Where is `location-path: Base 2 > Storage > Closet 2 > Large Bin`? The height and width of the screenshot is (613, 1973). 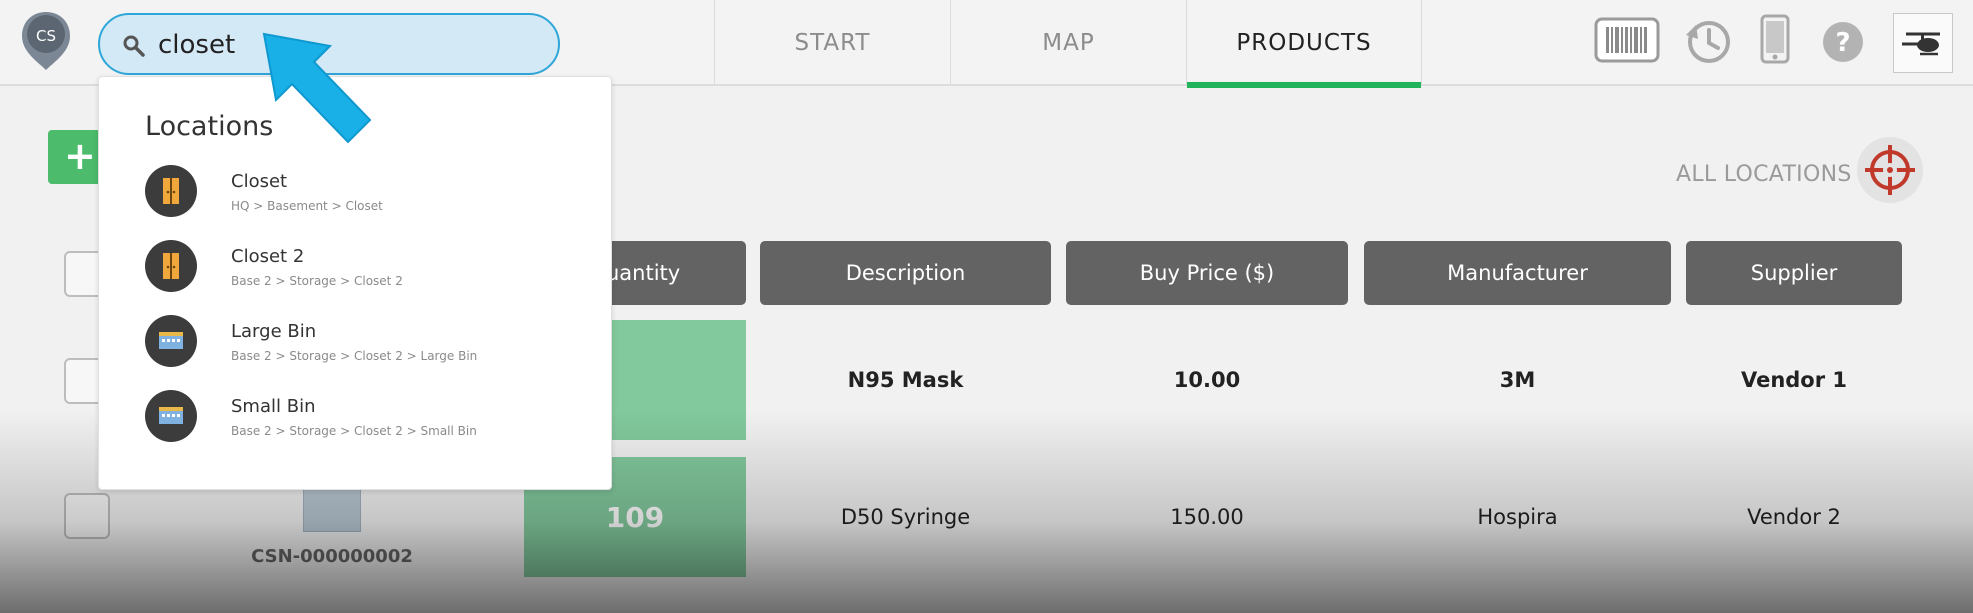 location-path: Base 2 > Storage > Closet 2 > Large Bin is located at coordinates (354, 356).